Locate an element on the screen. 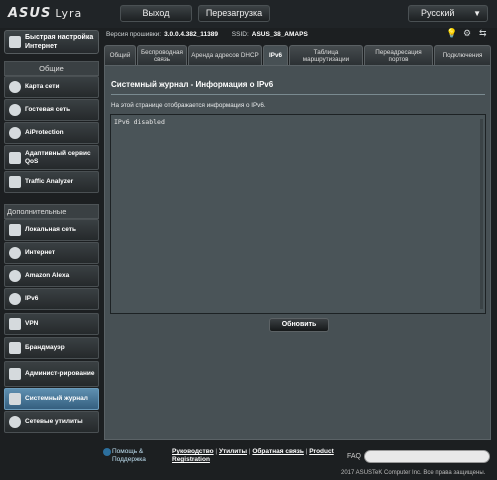  firewall-icon is located at coordinates (15, 348).